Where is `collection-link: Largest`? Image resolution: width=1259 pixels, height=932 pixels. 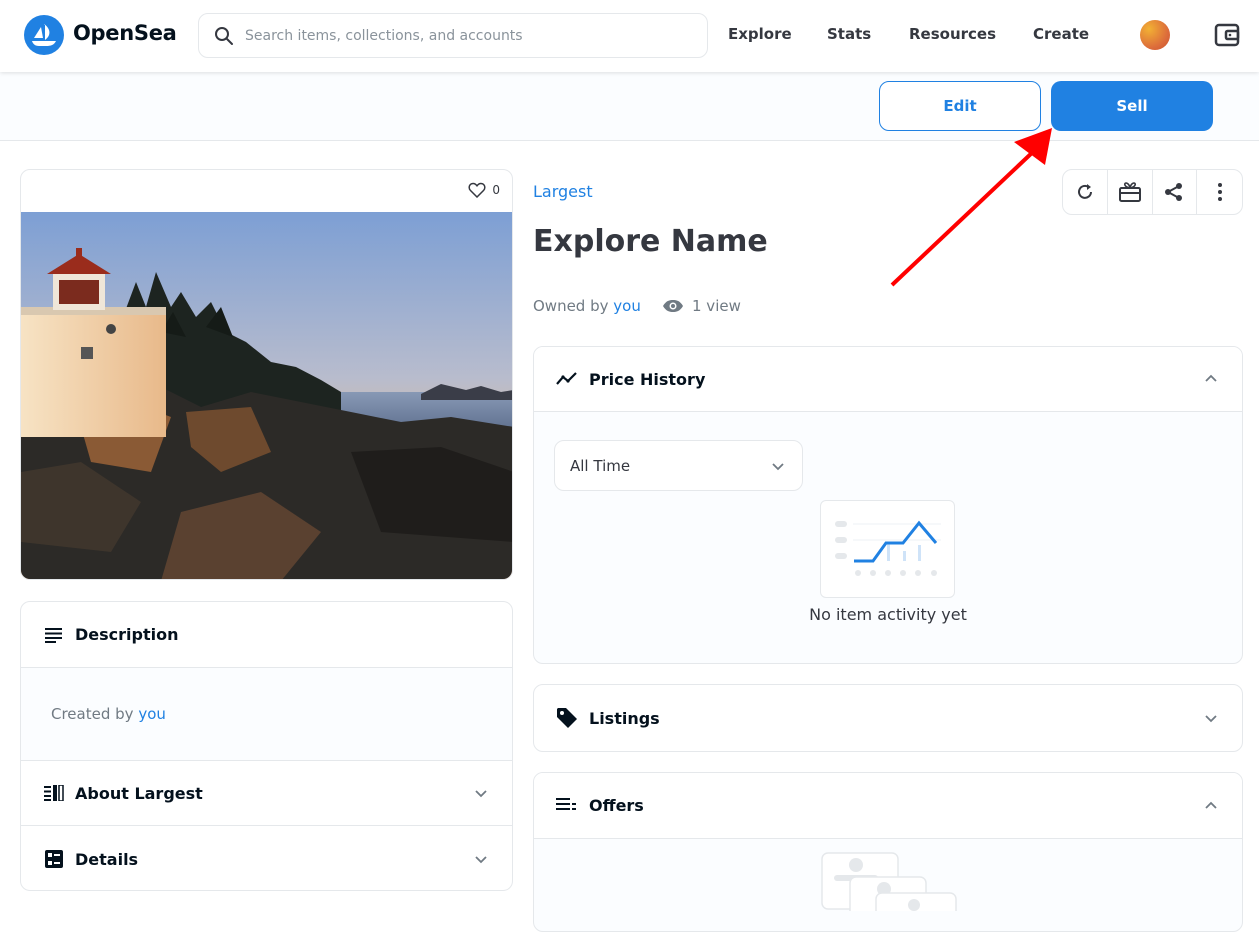 collection-link: Largest is located at coordinates (563, 191).